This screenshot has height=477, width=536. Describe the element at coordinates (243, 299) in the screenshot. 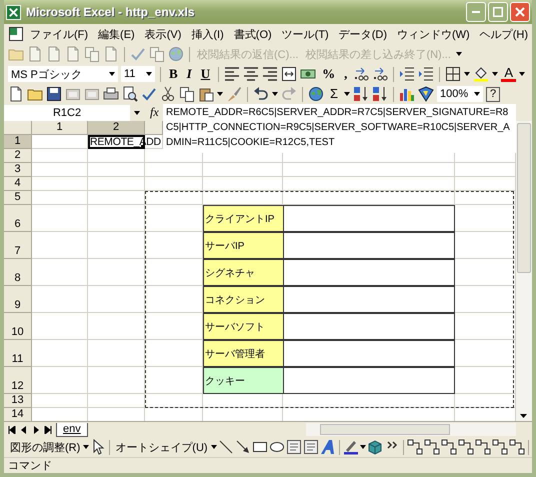

I see `table-cell: コネクション` at that location.